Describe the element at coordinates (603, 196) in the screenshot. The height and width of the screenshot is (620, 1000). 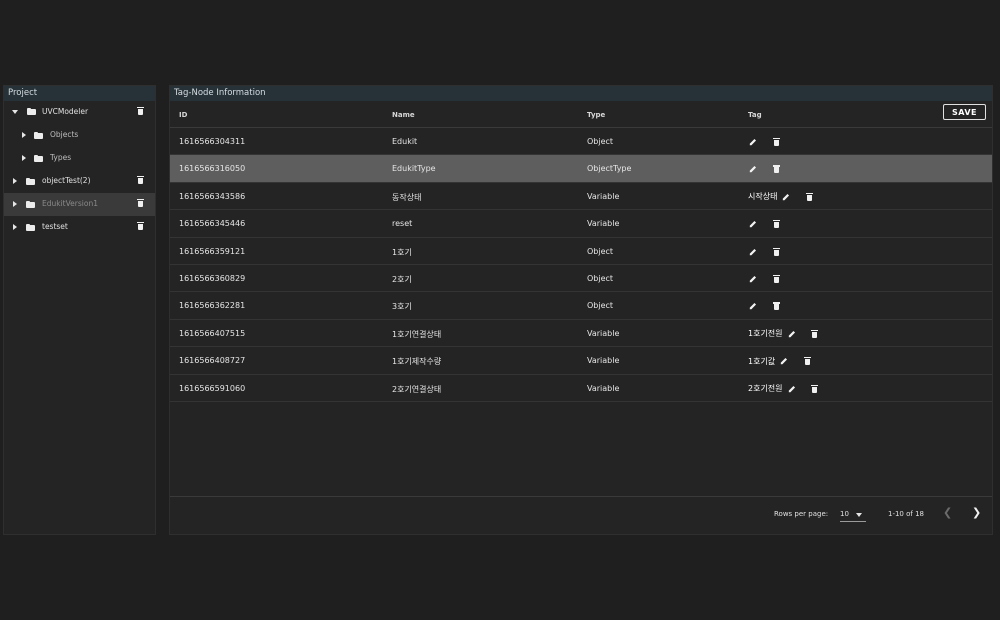
I see `cell-type: Variable` at that location.